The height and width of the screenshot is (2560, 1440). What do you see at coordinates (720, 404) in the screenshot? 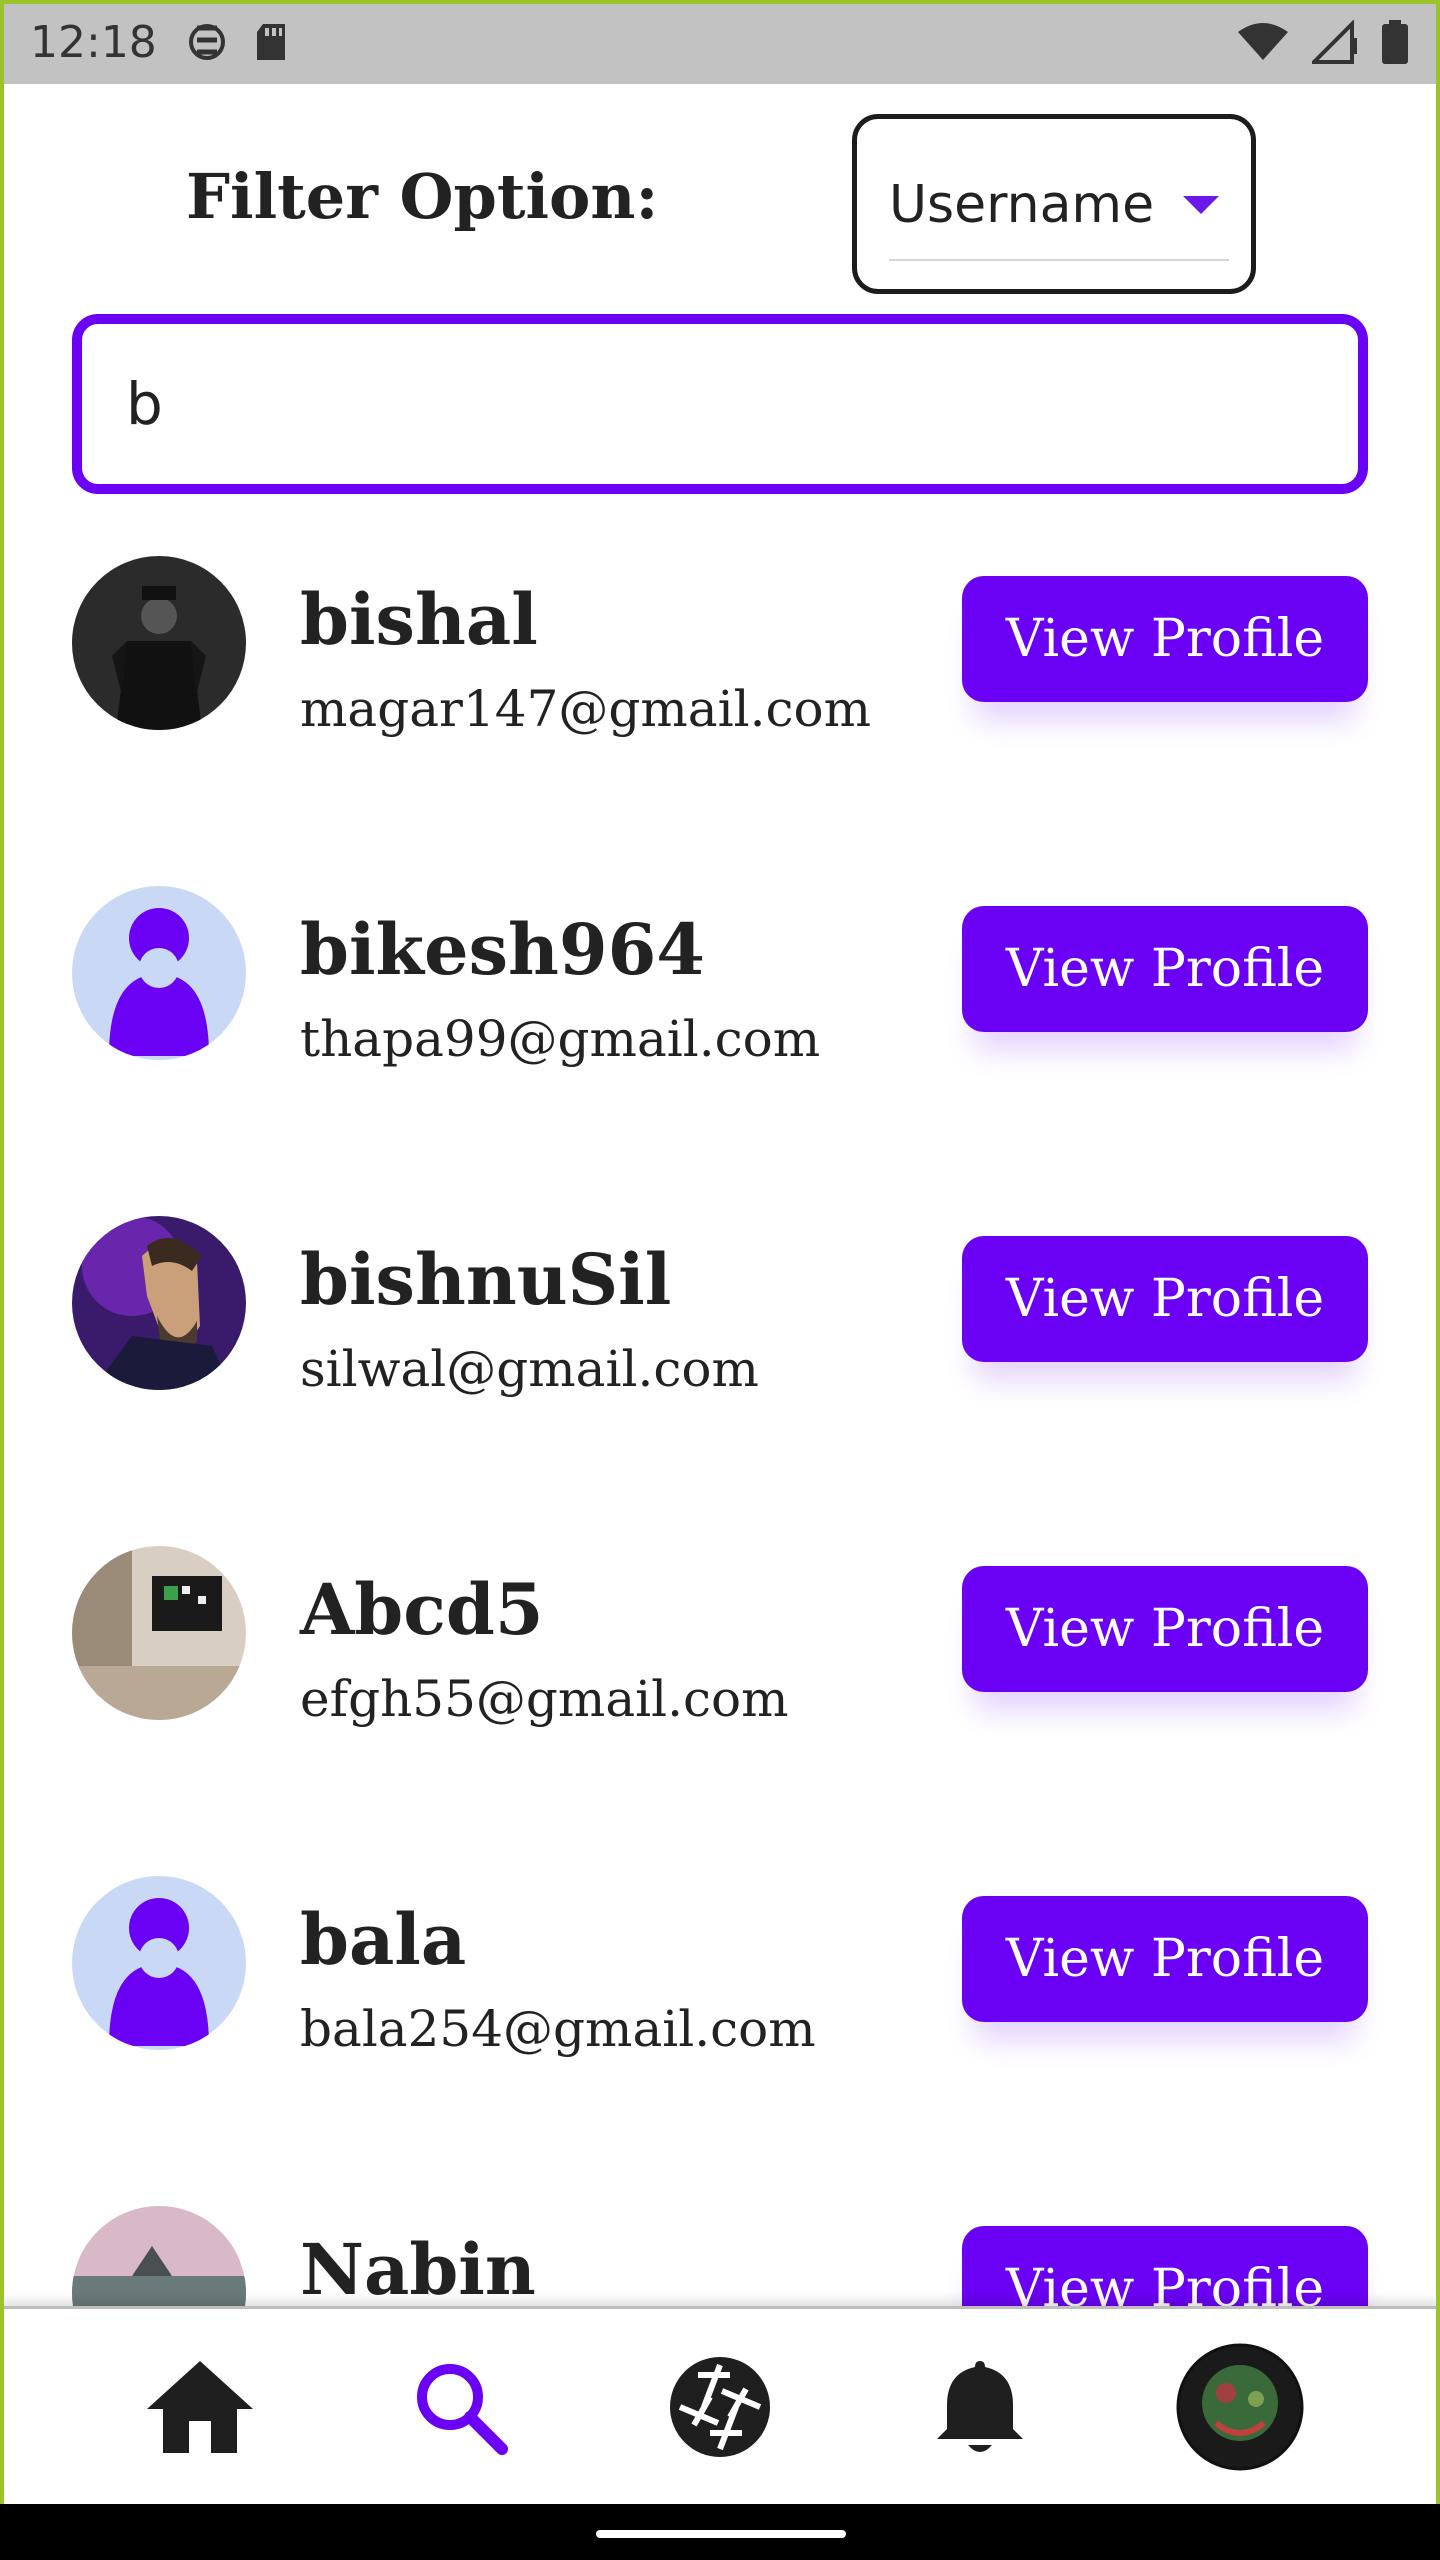
I see `search-input` at bounding box center [720, 404].